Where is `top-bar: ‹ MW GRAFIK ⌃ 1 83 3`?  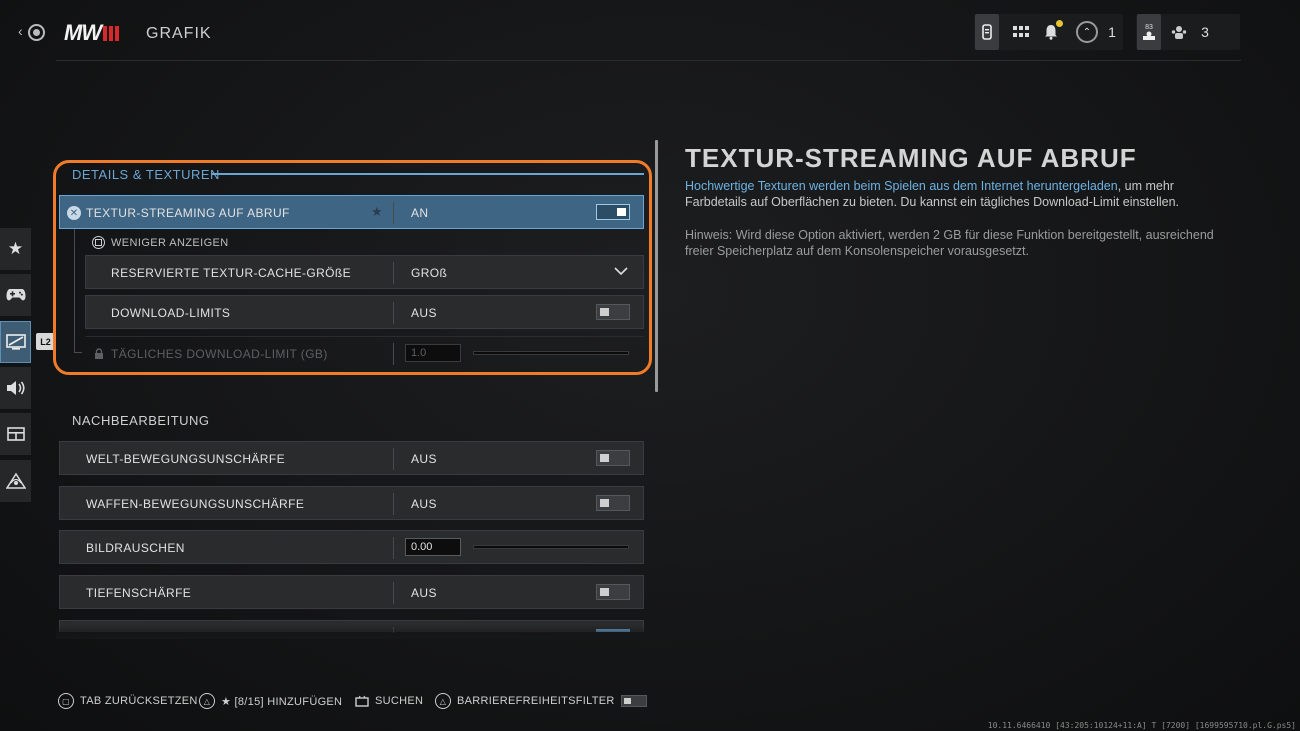
top-bar: ‹ MW GRAFIK ⌃ 1 83 3 is located at coordinates (650, 31).